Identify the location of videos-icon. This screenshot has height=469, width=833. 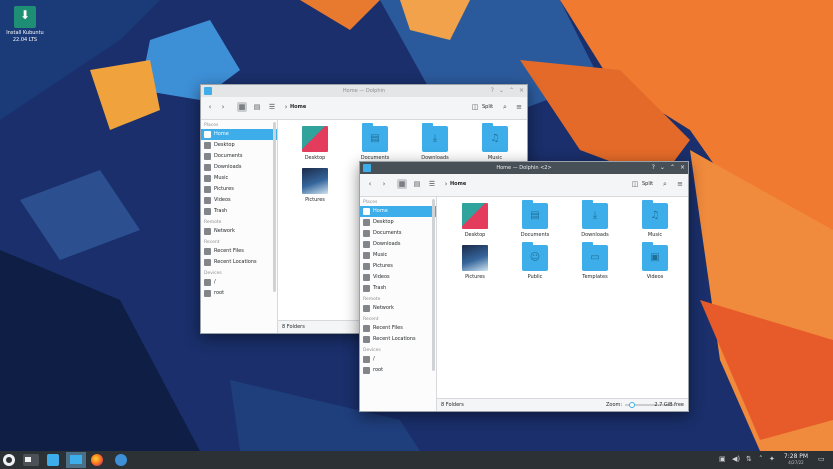
(366, 277).